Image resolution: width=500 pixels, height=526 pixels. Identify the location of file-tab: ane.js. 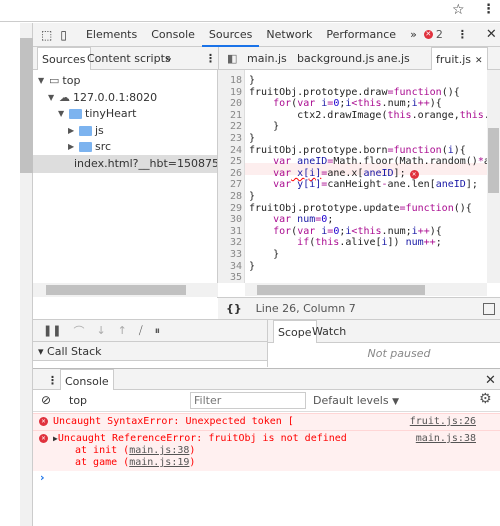
(393, 58).